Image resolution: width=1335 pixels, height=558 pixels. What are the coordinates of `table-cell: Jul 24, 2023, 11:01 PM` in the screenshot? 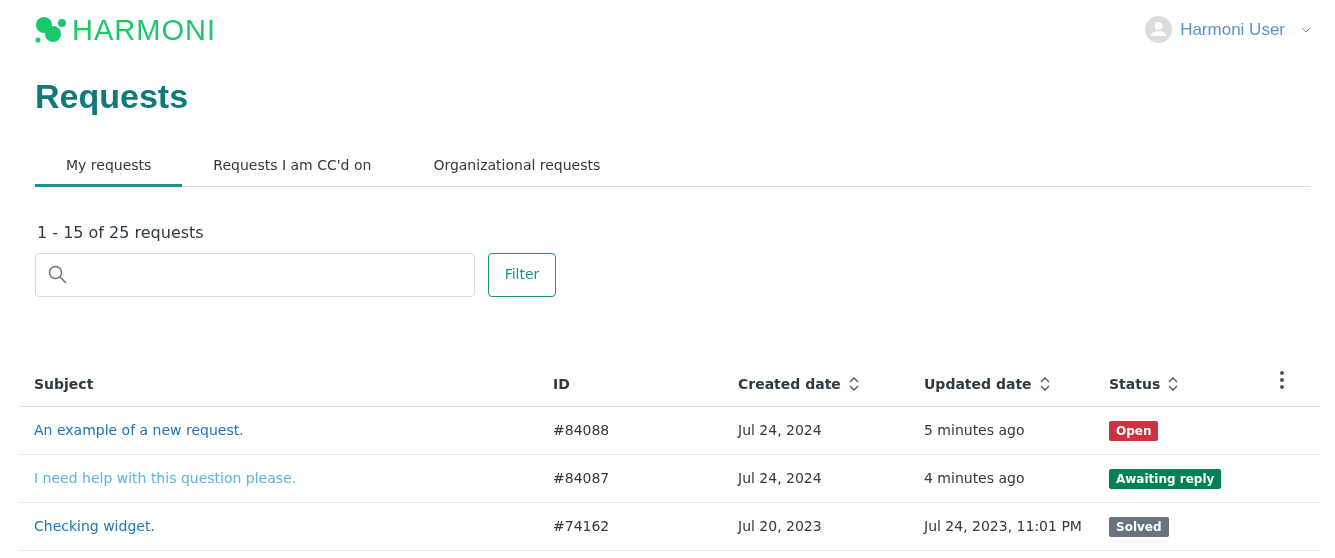 It's located at (1003, 525).